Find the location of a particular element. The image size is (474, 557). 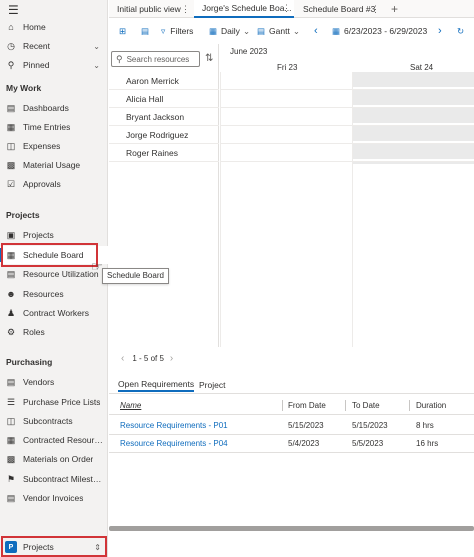

sidebar-item-vendors: ▤ Vendors is located at coordinates (54, 382).